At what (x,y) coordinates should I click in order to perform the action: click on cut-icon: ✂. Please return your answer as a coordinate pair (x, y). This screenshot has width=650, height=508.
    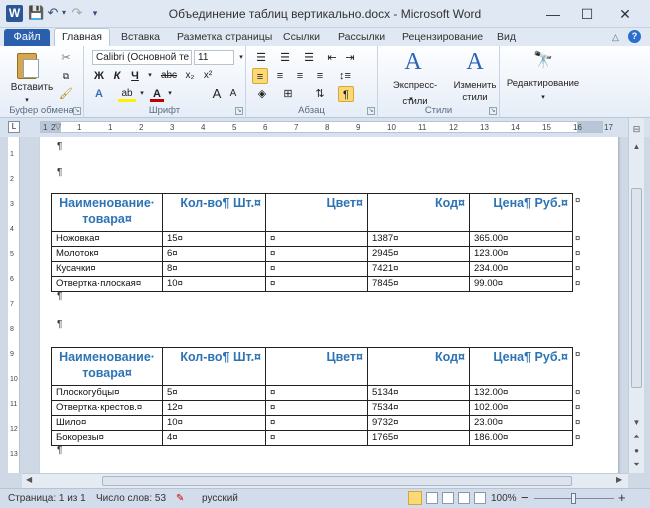
    Looking at the image, I should click on (66, 58).